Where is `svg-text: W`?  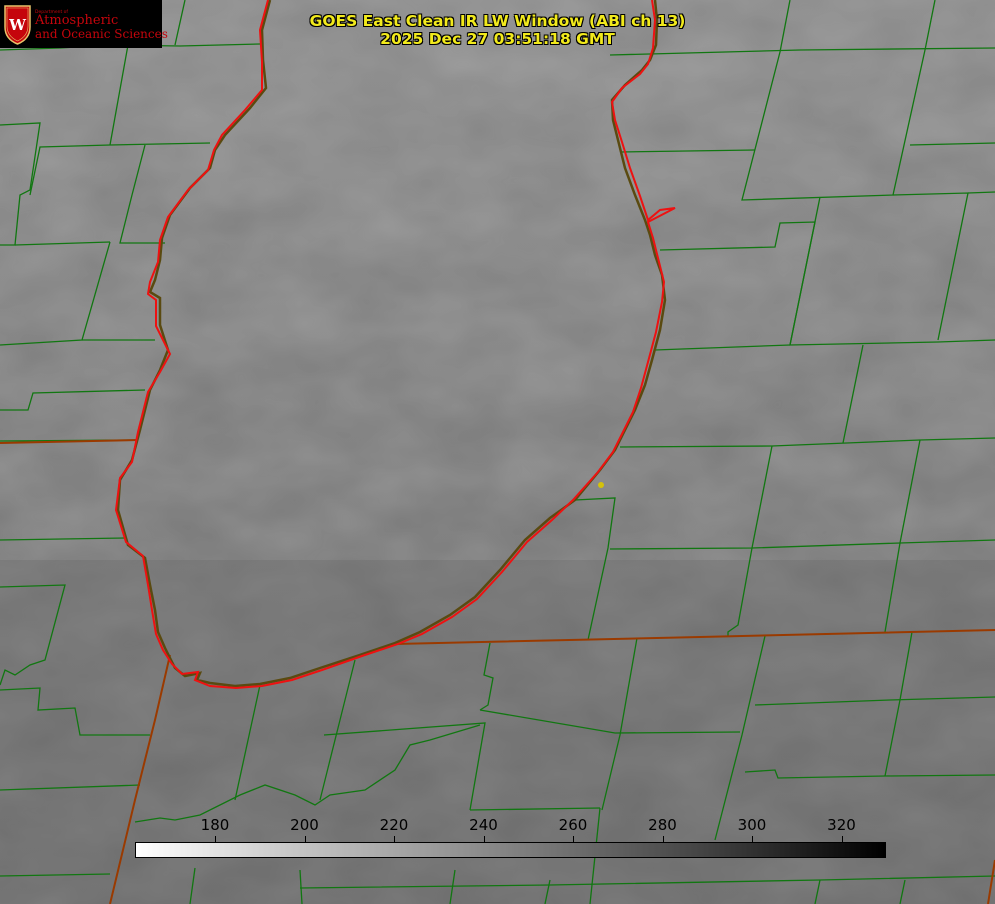 svg-text: W is located at coordinates (17, 25).